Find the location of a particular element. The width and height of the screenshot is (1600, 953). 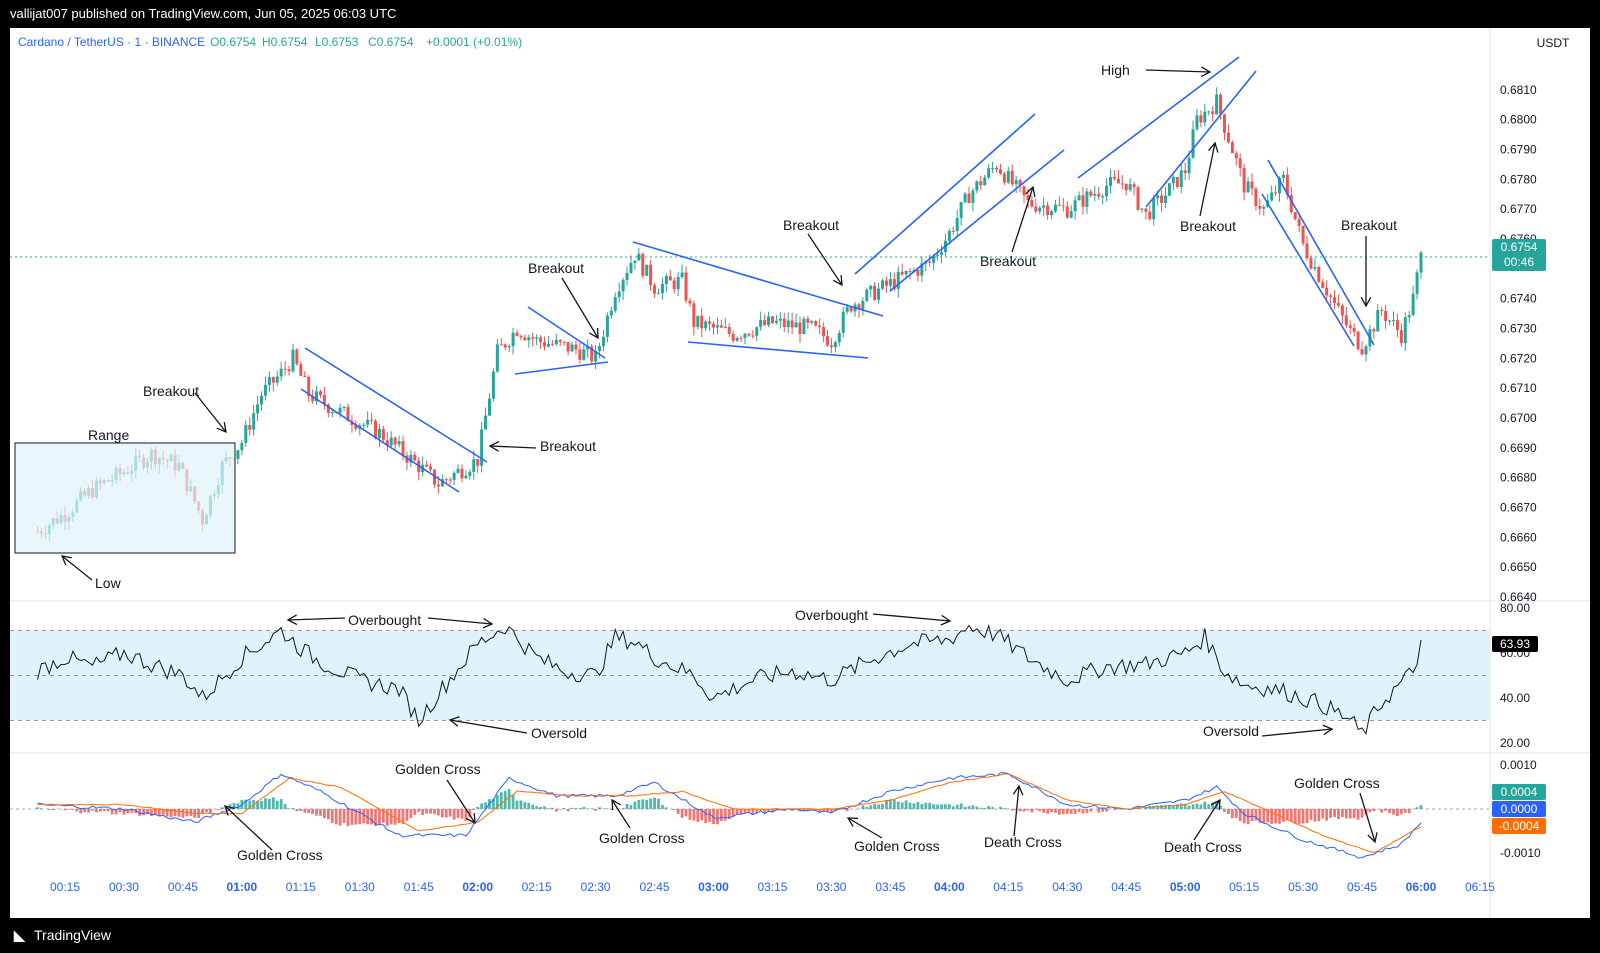

annotation-high: High is located at coordinates (1115, 70).